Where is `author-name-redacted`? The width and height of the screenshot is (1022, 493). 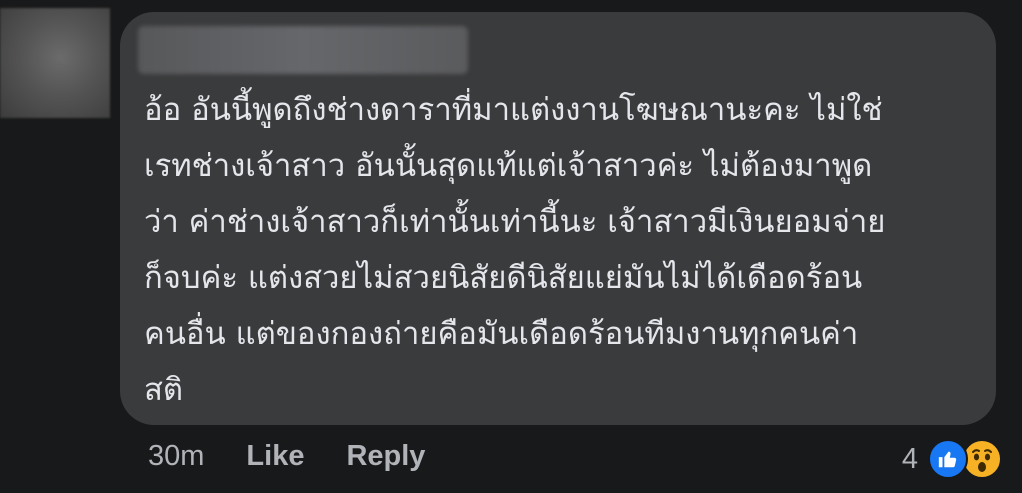
author-name-redacted is located at coordinates (303, 50).